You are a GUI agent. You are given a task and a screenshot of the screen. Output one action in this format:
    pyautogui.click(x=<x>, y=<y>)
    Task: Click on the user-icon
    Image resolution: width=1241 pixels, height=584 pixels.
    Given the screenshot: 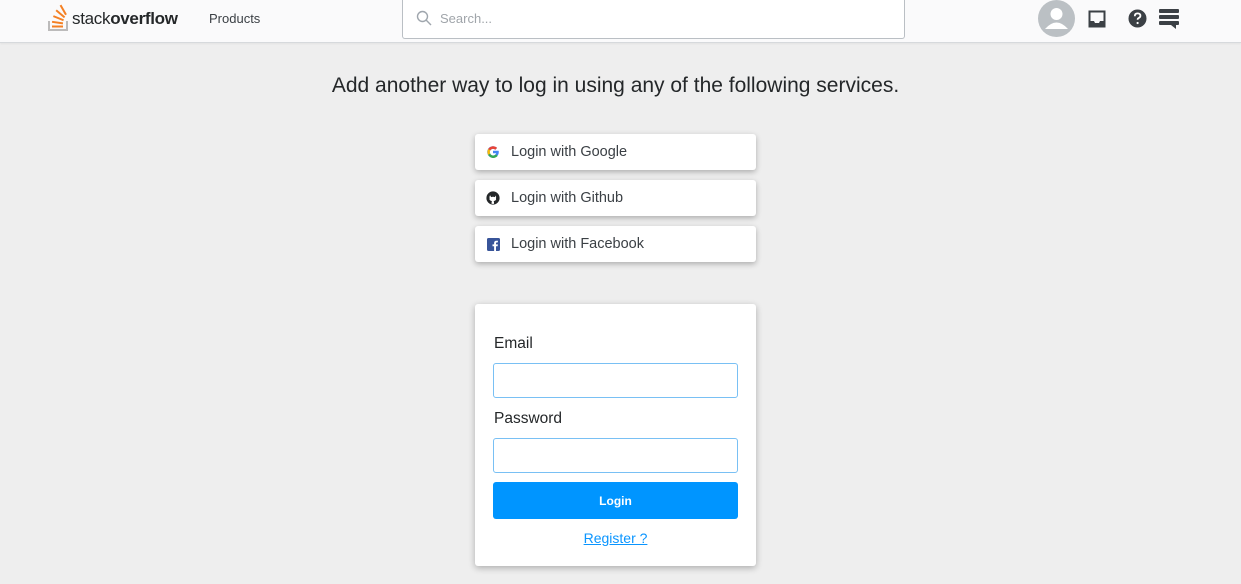 What is the action you would take?
    pyautogui.click(x=1056, y=18)
    